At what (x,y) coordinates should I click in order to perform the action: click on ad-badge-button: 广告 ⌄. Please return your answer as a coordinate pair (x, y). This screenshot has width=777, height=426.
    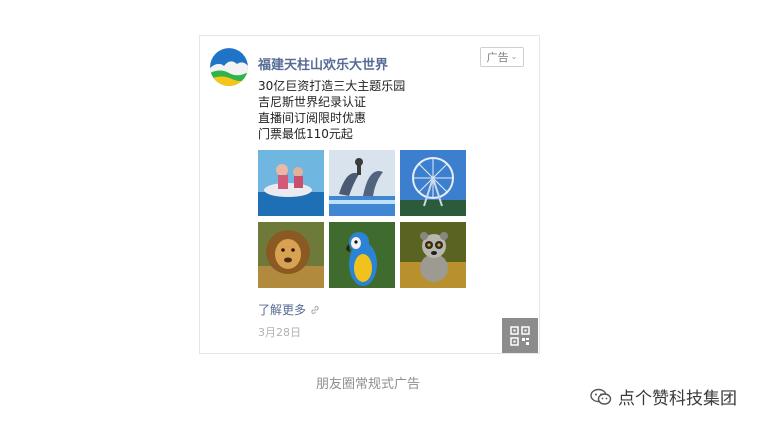
    Looking at the image, I should click on (502, 57).